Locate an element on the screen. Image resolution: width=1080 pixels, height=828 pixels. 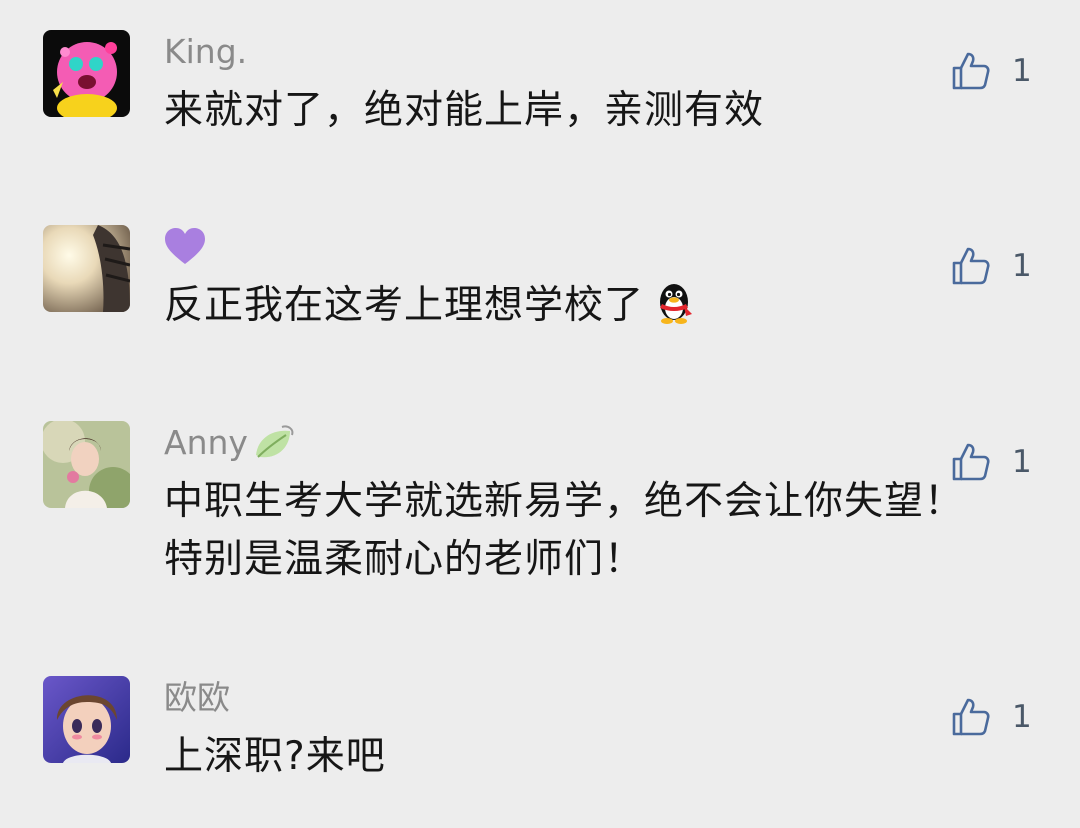
nickname: Anny is located at coordinates (230, 443).